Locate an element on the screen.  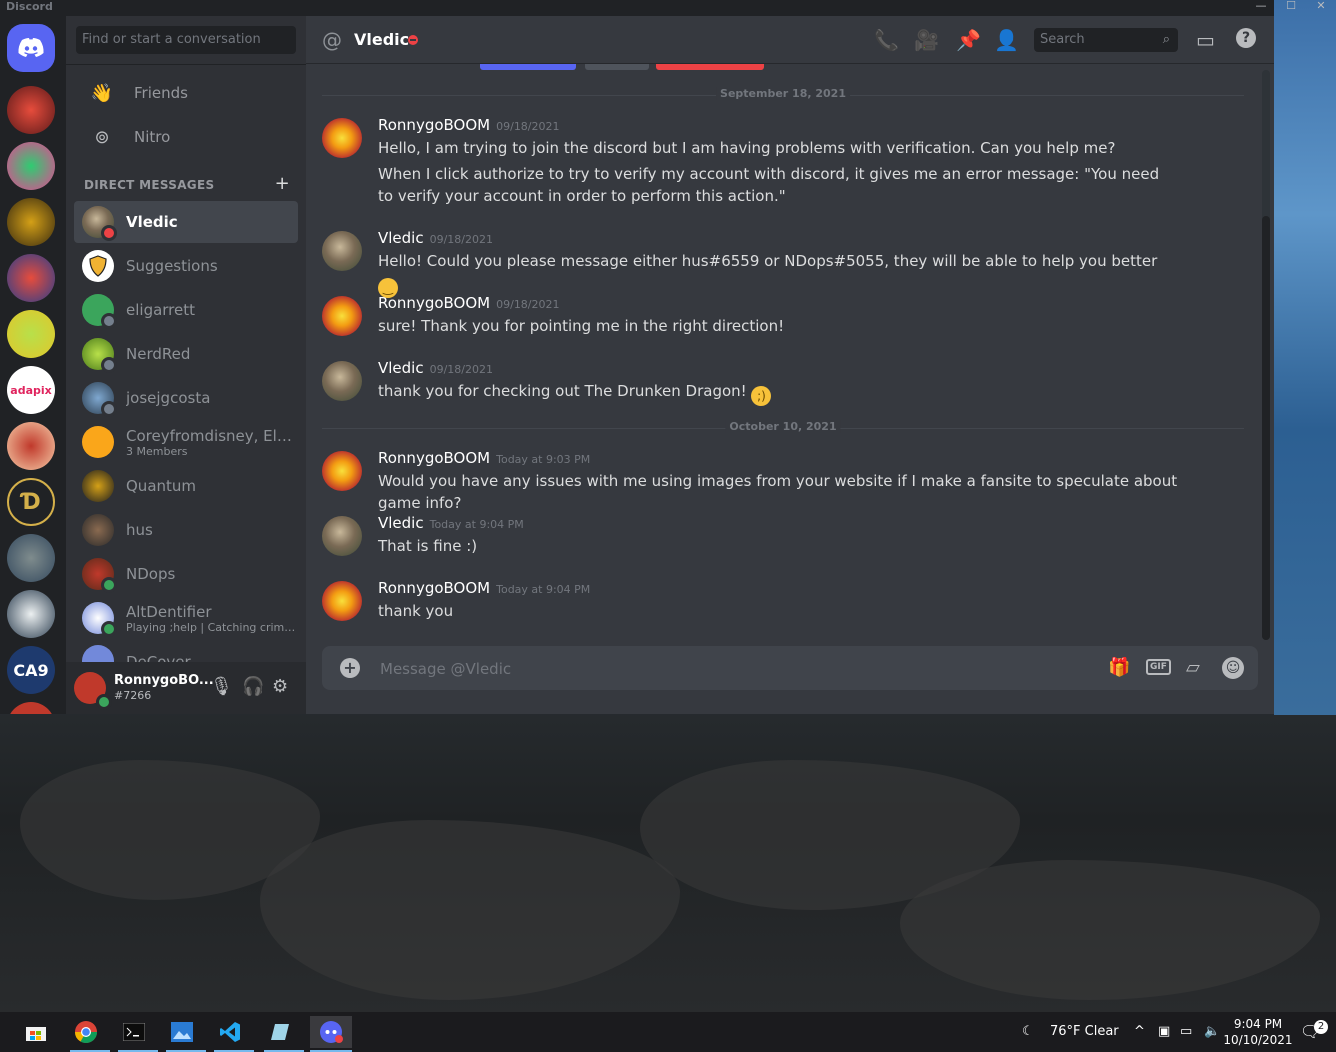
server-dragon-icon: Ɗ is located at coordinates (31, 502).